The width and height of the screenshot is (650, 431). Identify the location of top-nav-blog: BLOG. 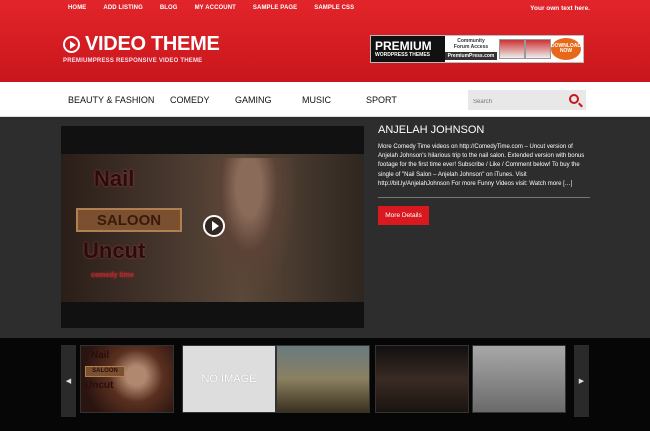
(169, 8).